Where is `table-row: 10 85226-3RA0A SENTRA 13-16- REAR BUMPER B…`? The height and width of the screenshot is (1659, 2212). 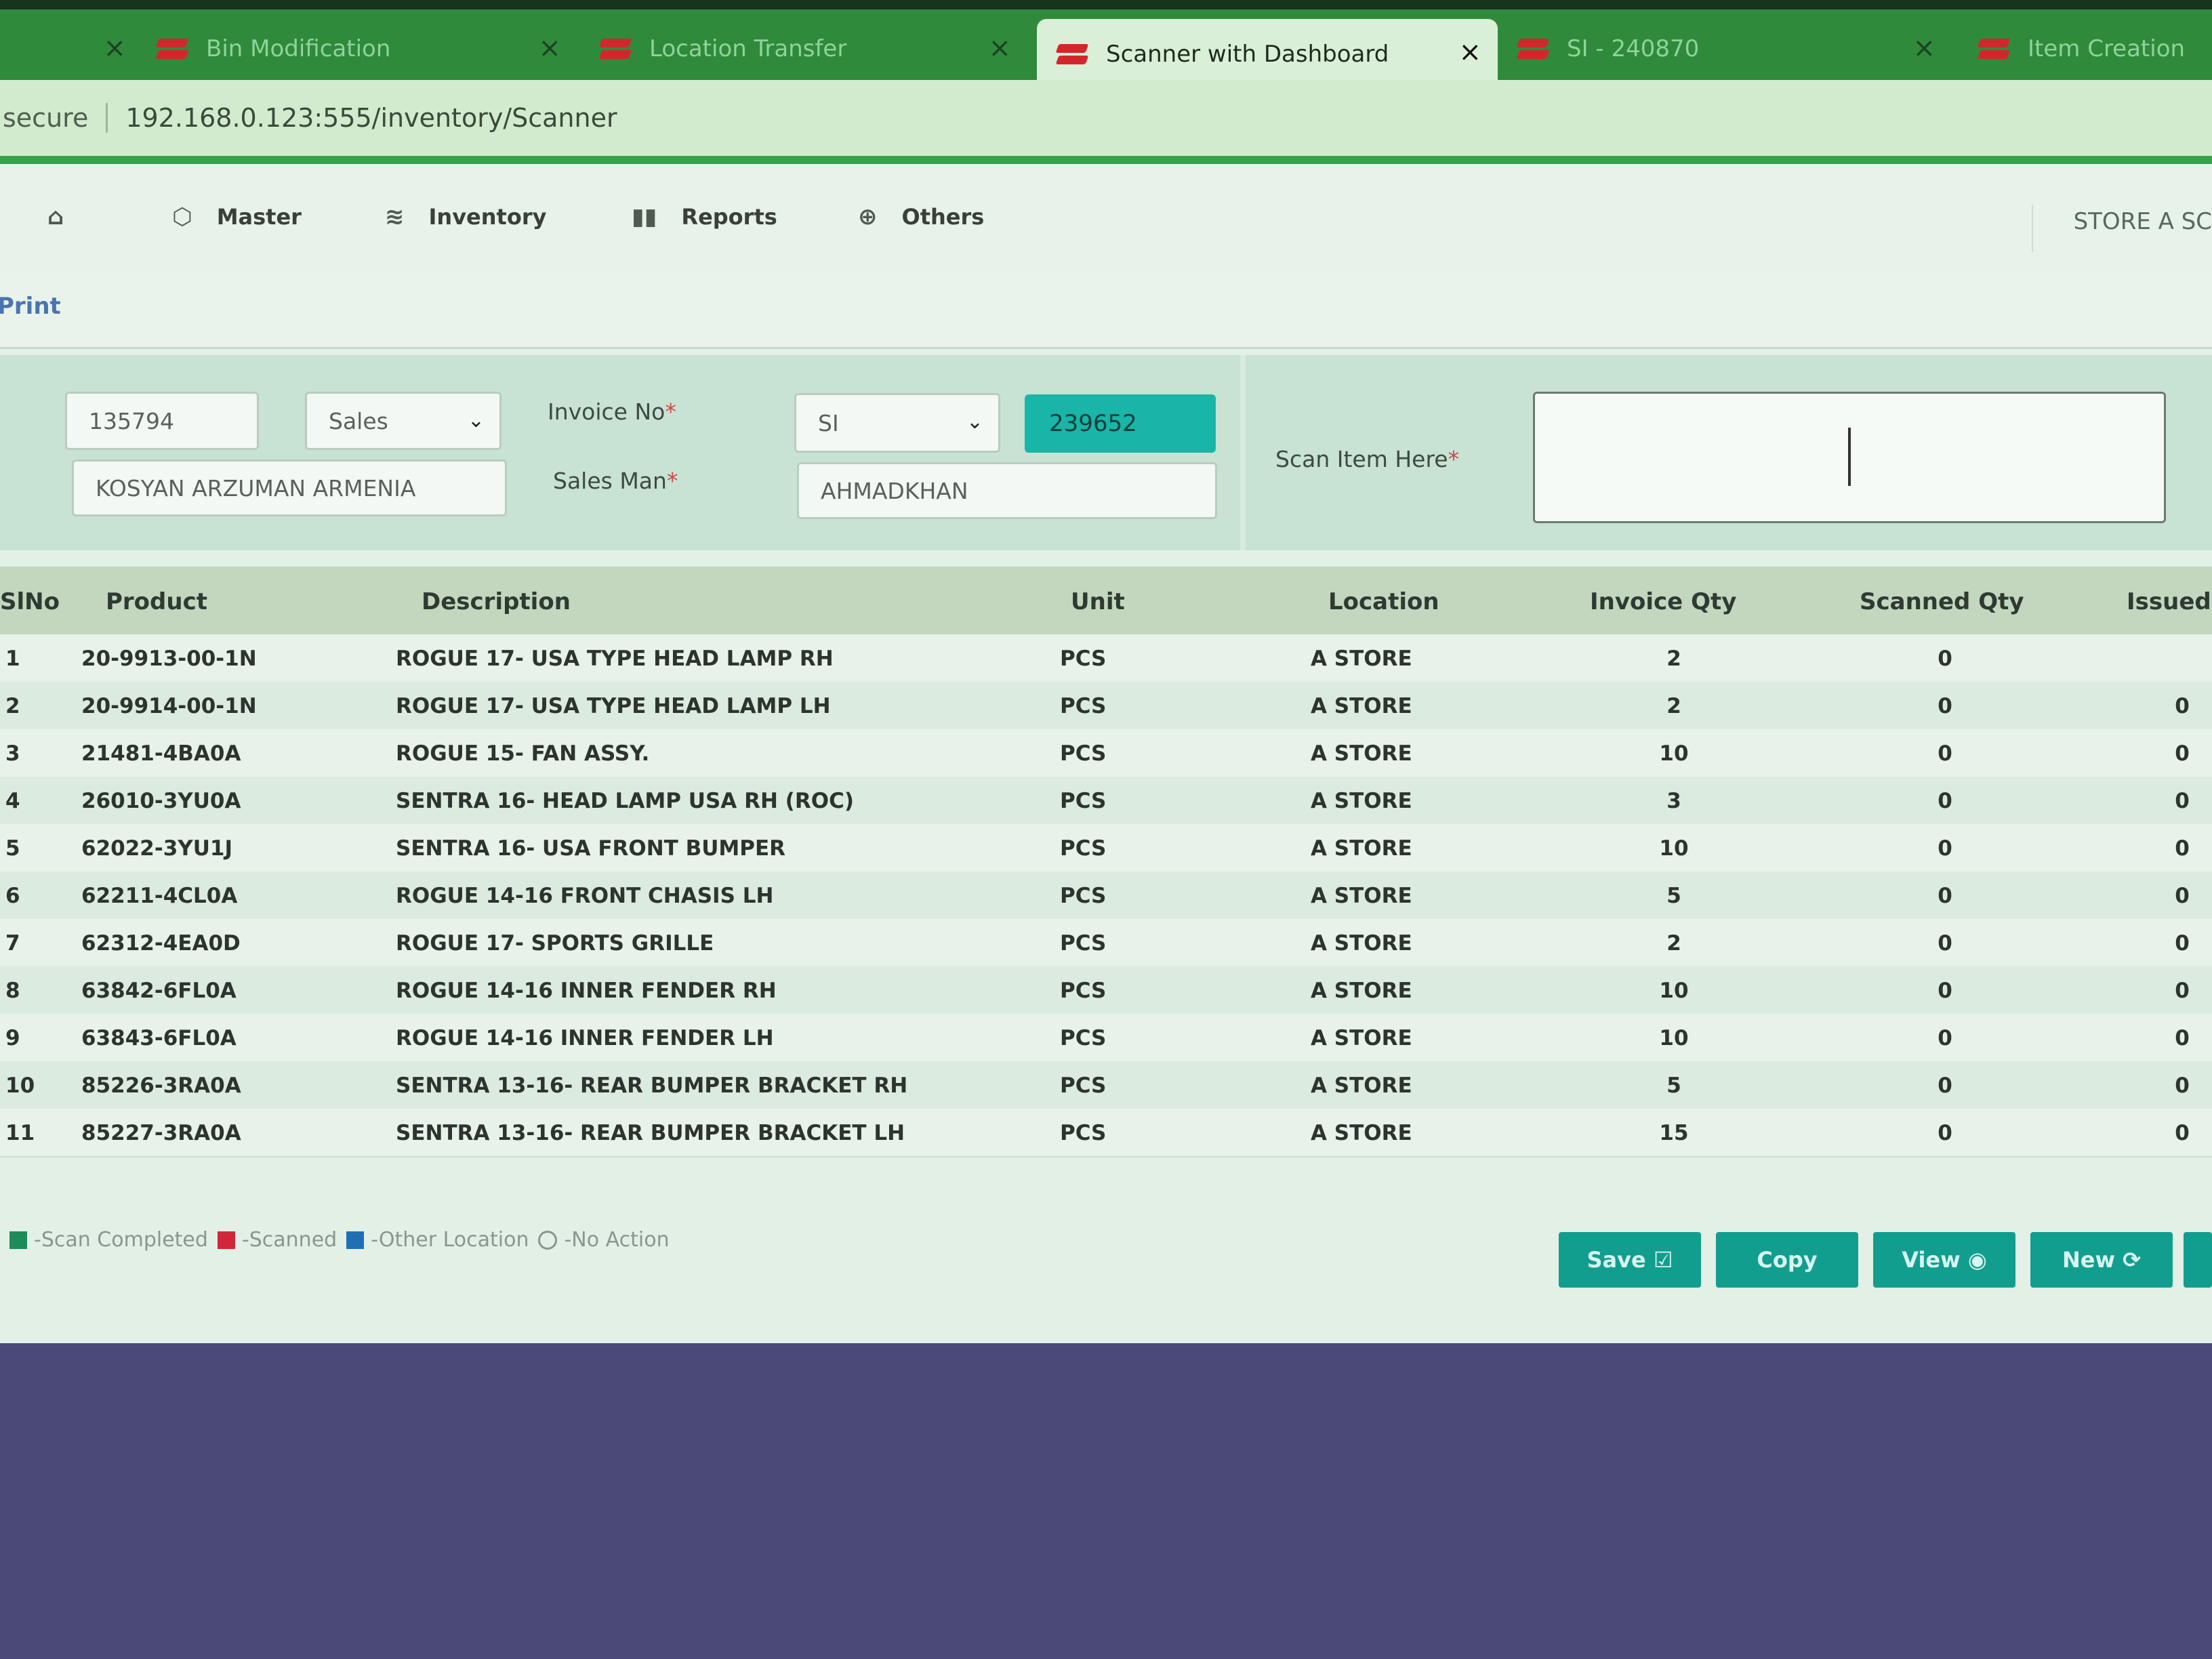 table-row: 10 85226-3RA0A SENTRA 13-16- REAR BUMPER B… is located at coordinates (1106, 1085).